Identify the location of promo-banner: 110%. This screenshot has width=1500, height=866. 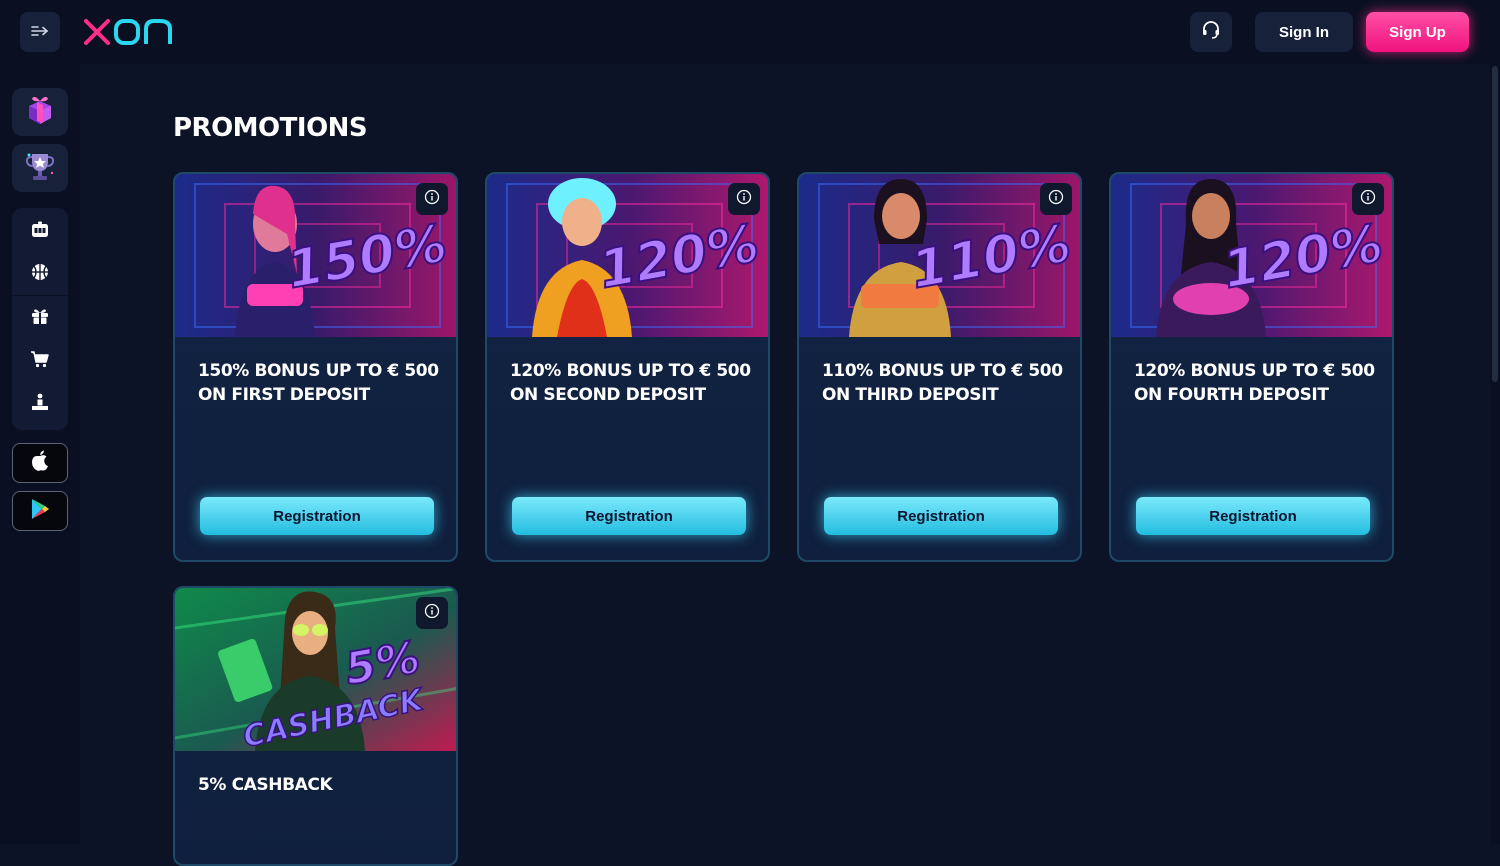
(939, 255).